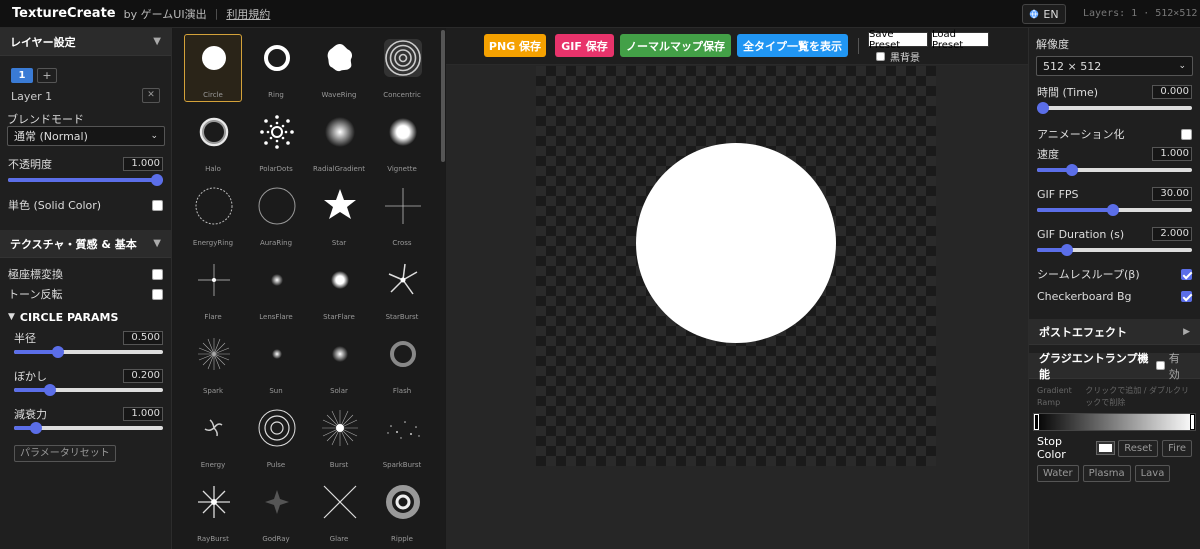 The width and height of the screenshot is (1200, 549). What do you see at coordinates (402, 216) in the screenshot?
I see `type-cell-cross: Cross` at bounding box center [402, 216].